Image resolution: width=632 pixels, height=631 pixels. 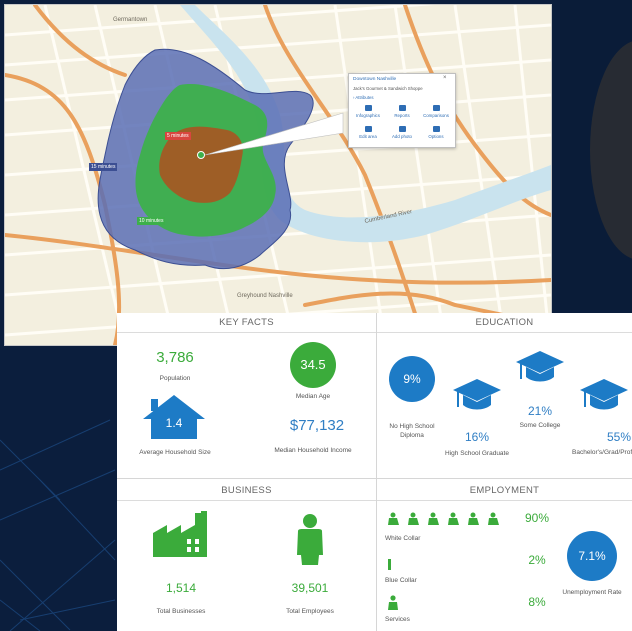 What do you see at coordinates (397, 619) in the screenshot?
I see `services-label: Services` at bounding box center [397, 619].